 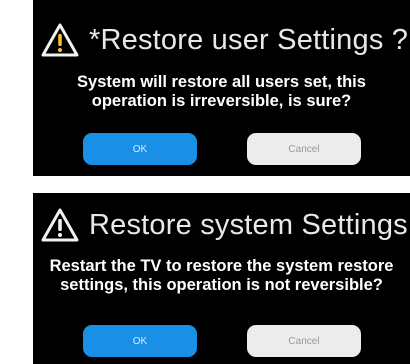 I want to click on dialog-title: *Restore user Settings ?, so click(x=249, y=39).